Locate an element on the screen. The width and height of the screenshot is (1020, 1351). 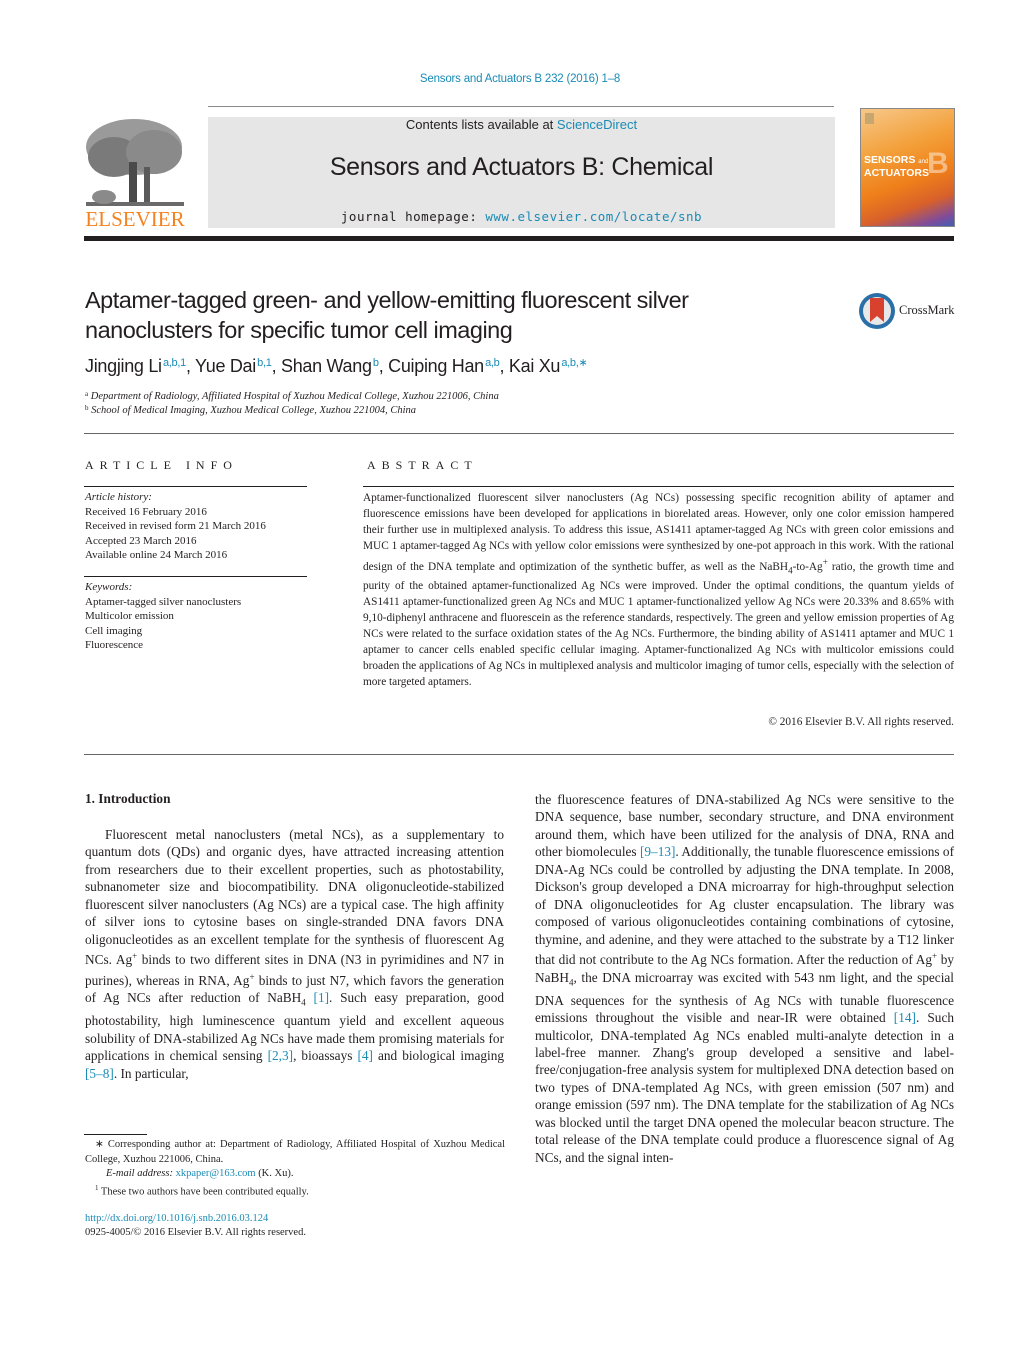
divider-affiliations is located at coordinates (519, 433).